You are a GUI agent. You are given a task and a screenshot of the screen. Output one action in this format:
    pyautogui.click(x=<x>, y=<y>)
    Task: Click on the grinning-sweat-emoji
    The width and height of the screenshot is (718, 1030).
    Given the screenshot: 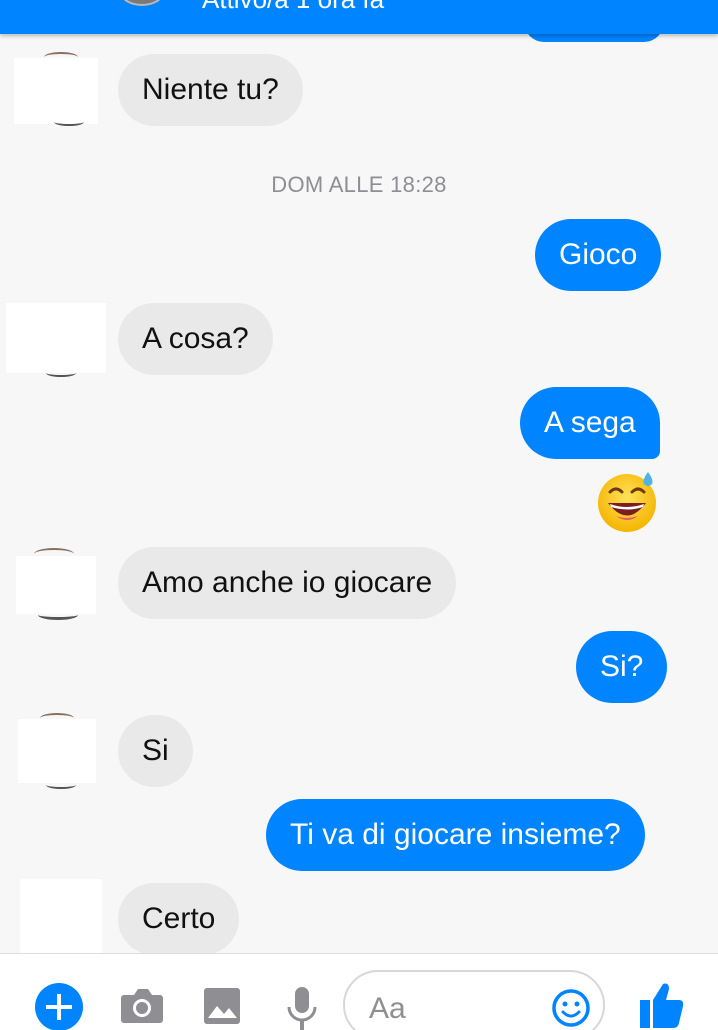 What is the action you would take?
    pyautogui.click(x=628, y=502)
    